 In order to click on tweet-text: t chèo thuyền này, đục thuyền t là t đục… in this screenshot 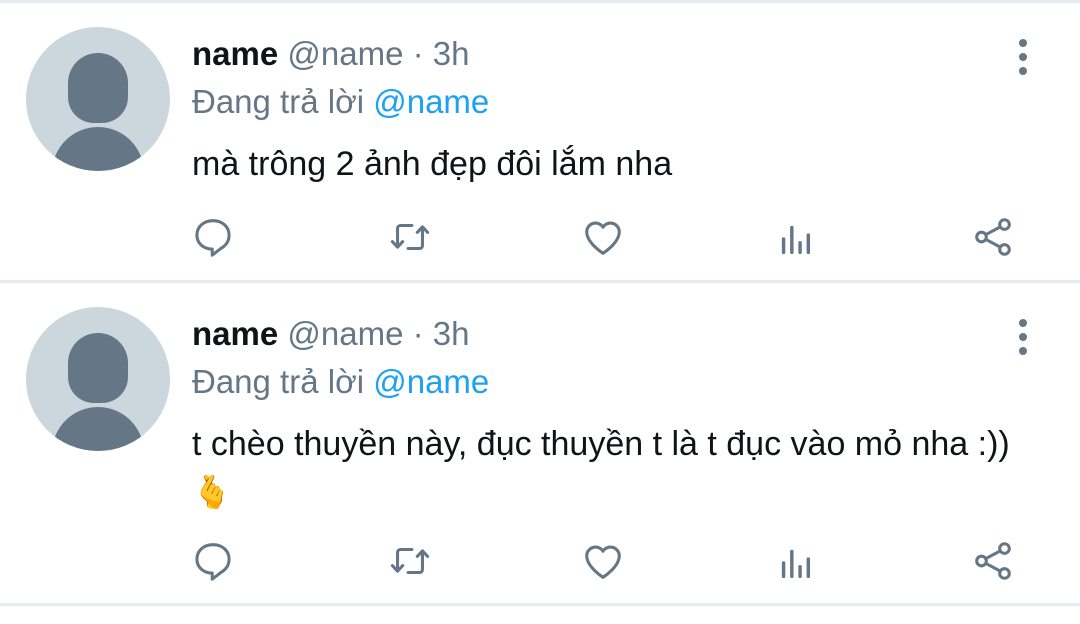, I will do `click(612, 468)`.